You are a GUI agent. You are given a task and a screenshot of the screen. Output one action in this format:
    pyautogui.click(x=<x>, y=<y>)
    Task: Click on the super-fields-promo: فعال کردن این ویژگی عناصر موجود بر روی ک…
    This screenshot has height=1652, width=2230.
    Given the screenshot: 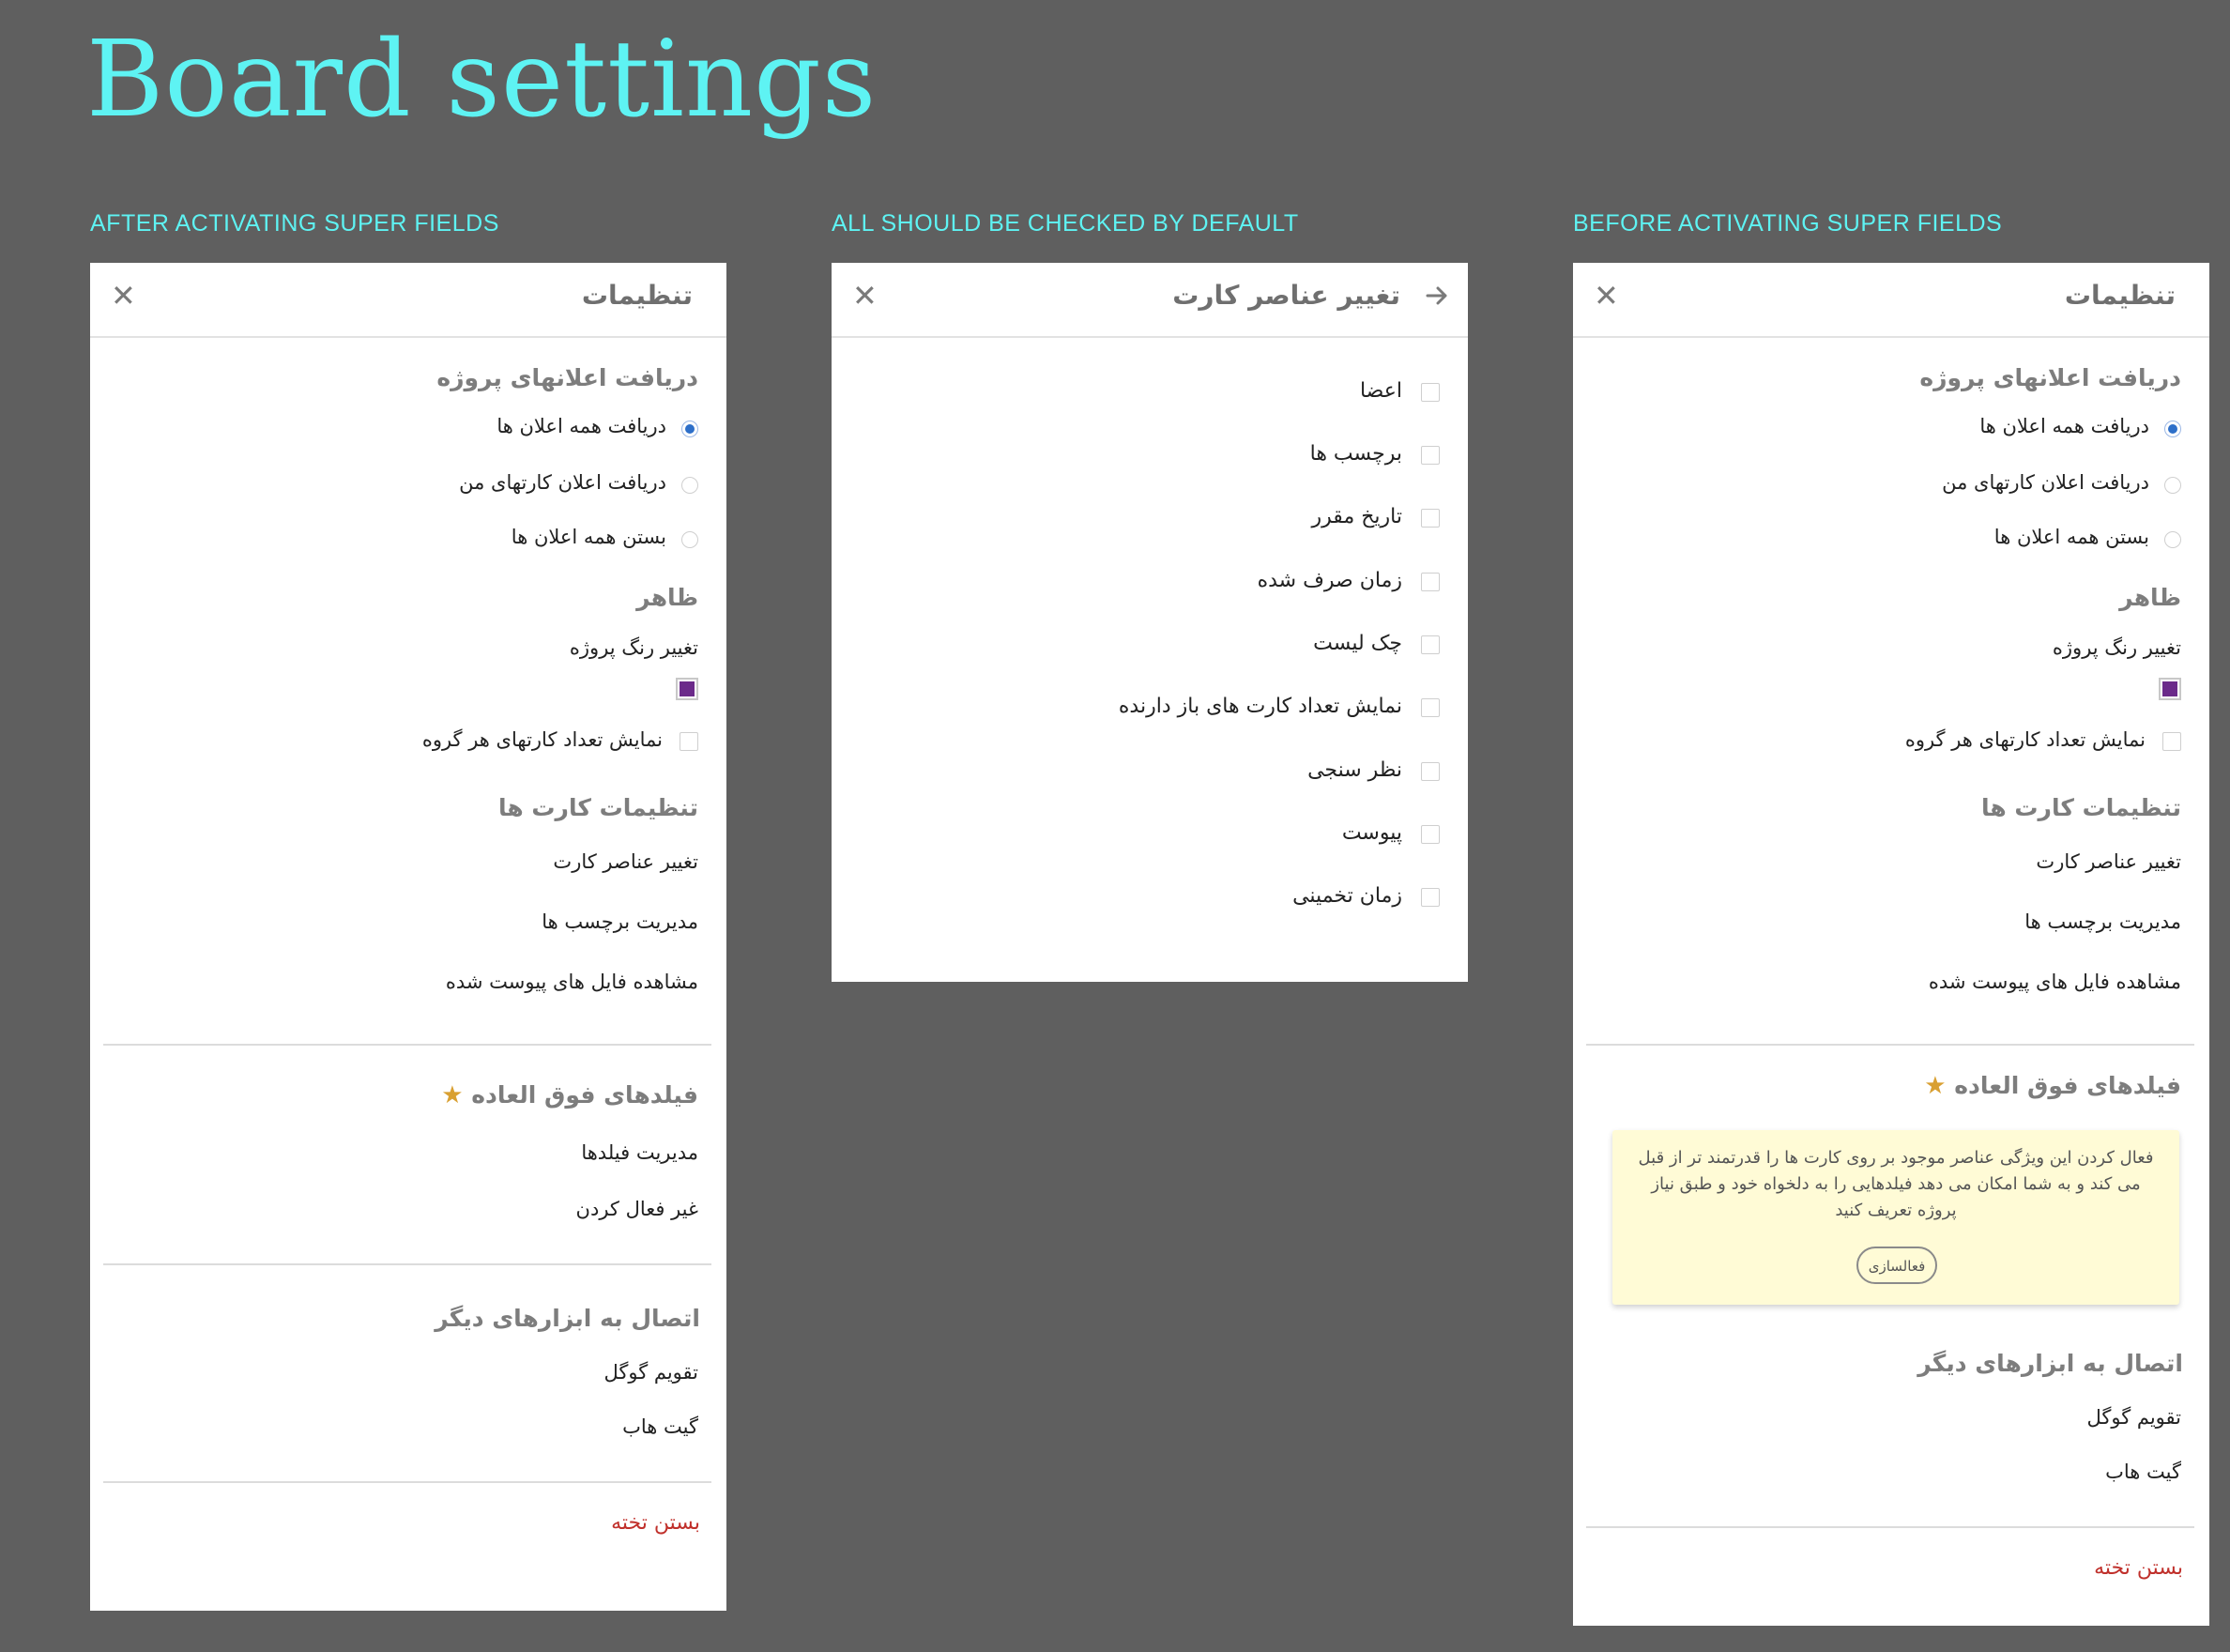 What is the action you would take?
    pyautogui.click(x=1895, y=1217)
    